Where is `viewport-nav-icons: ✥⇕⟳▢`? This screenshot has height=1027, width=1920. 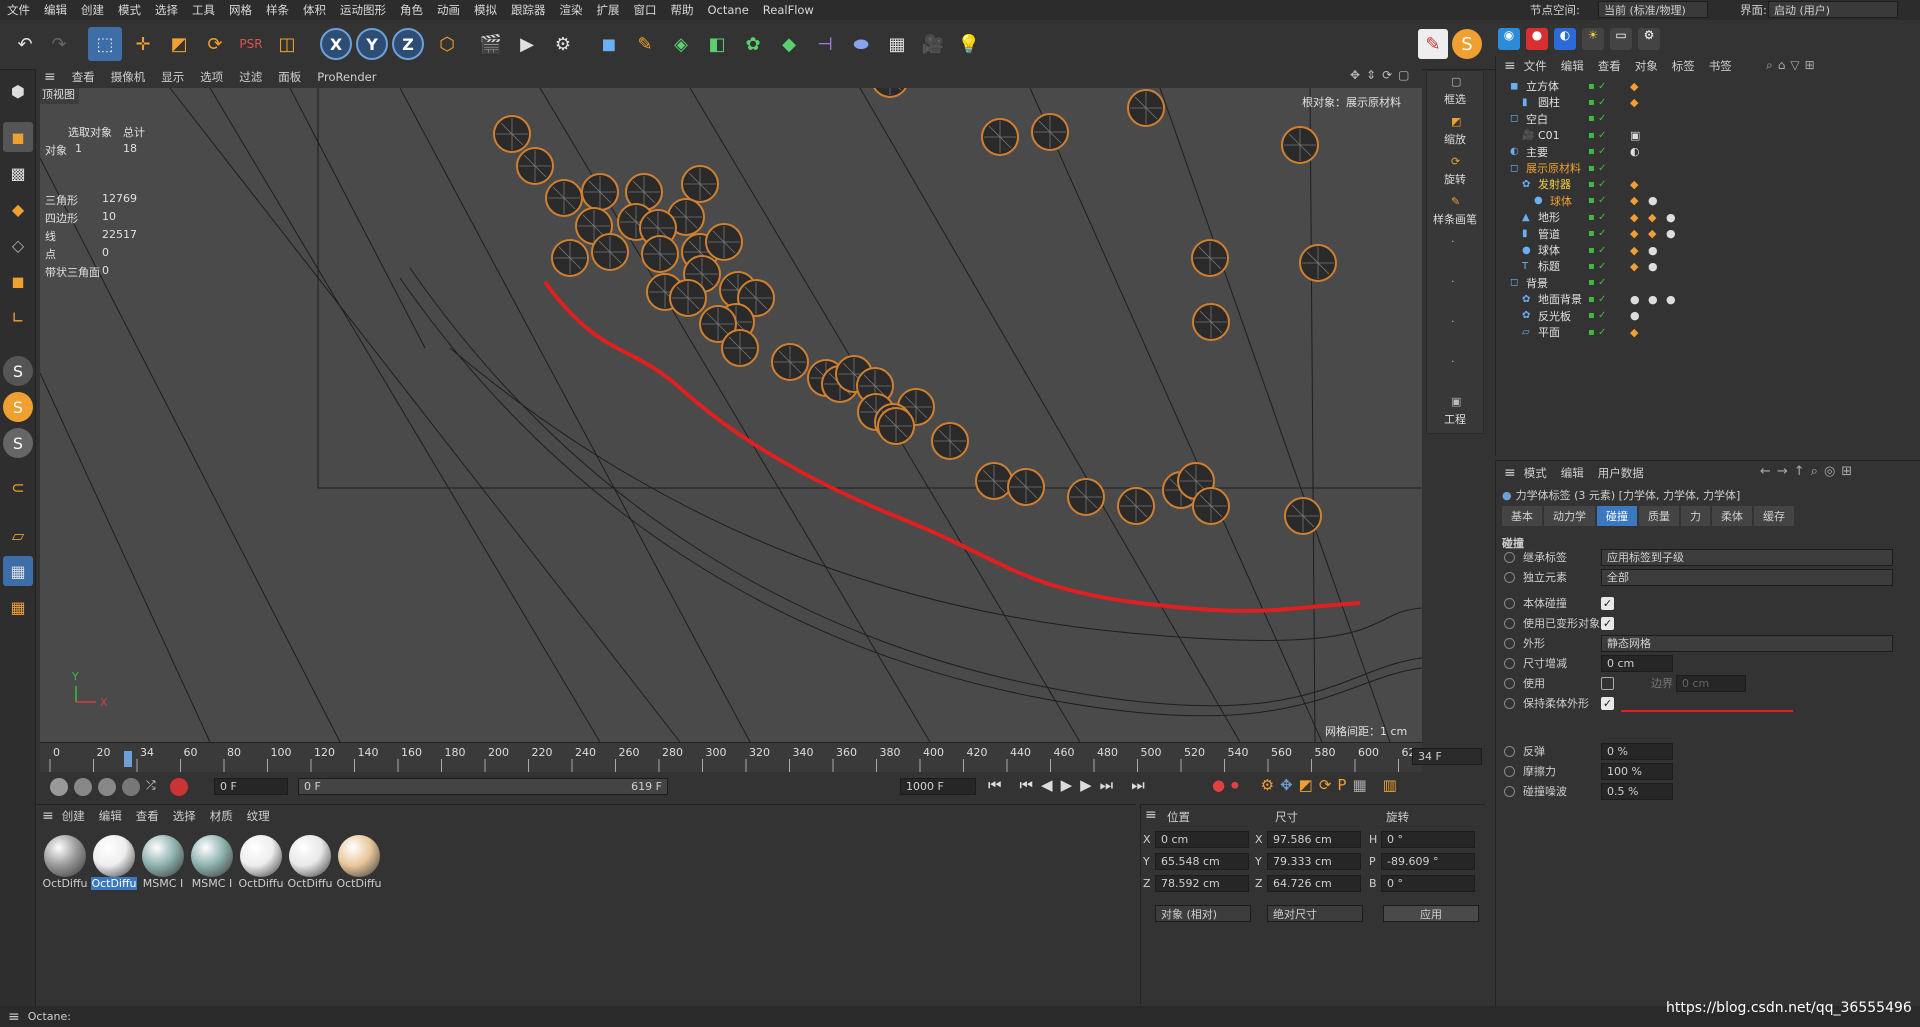 viewport-nav-icons: ✥⇕⟳▢ is located at coordinates (1383, 75).